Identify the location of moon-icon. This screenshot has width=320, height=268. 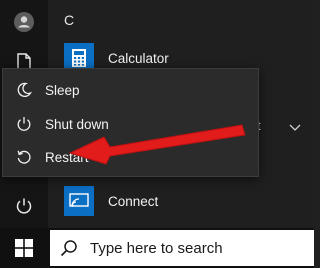
(24, 90).